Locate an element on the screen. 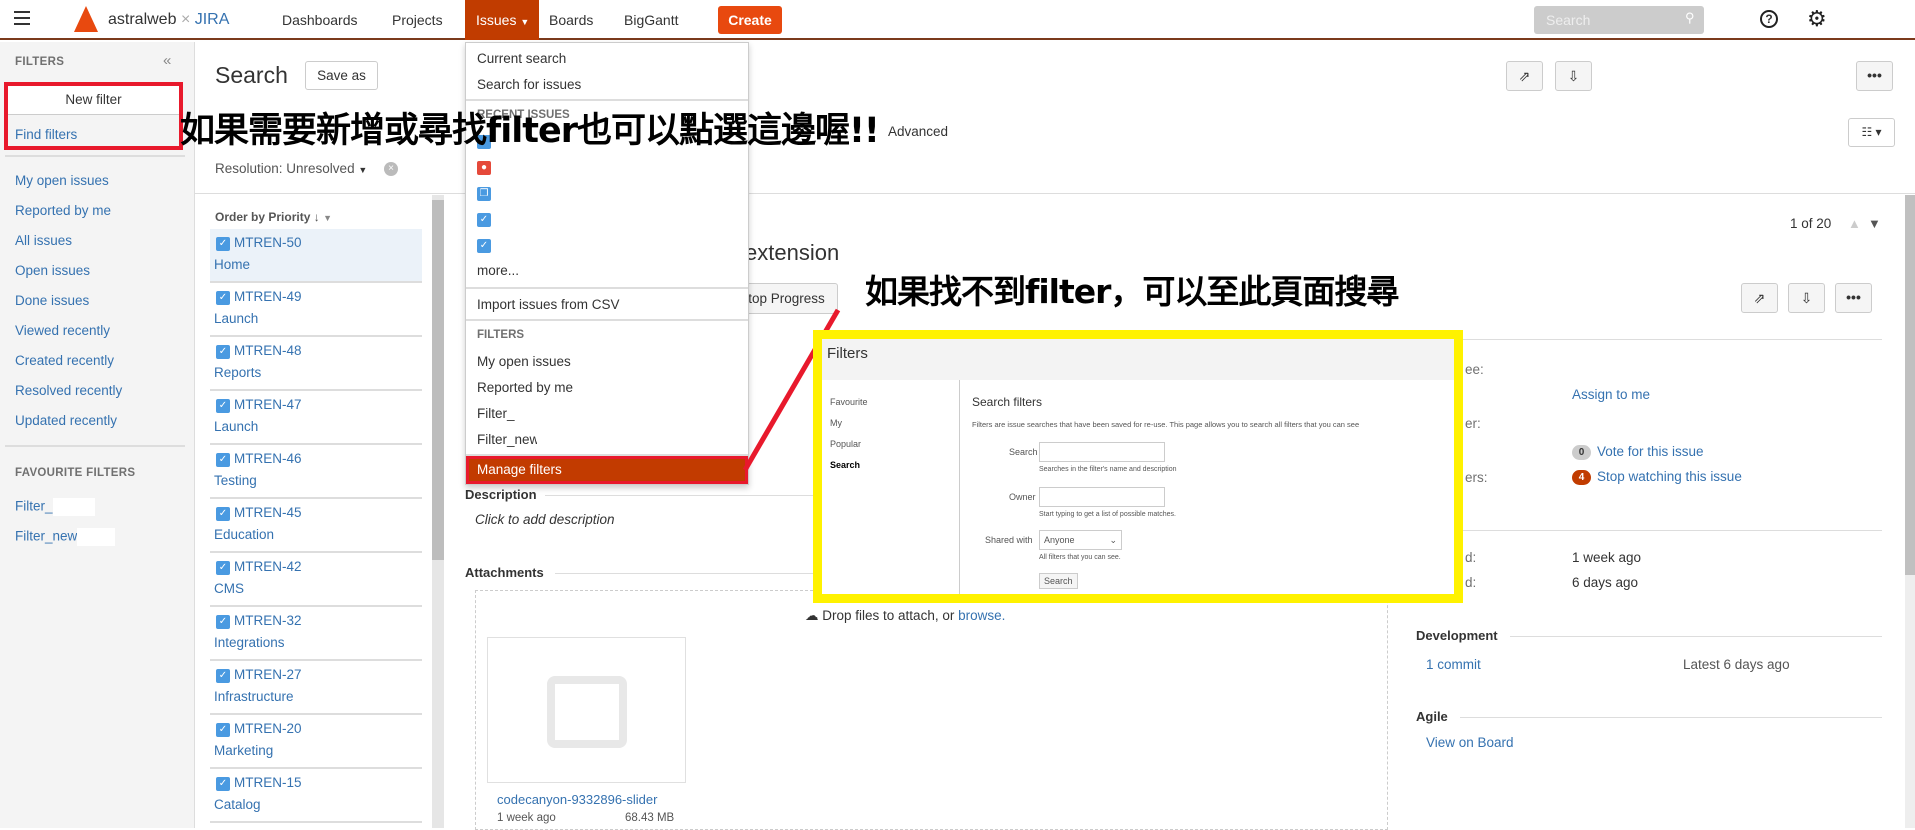 This screenshot has height=830, width=1915. filter-search-button: Search is located at coordinates (1058, 581).